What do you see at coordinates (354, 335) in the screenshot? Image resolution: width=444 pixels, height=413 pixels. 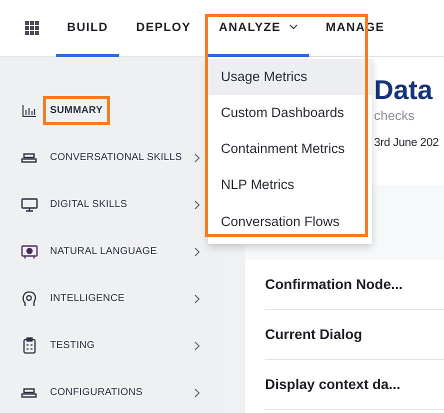 I see `row-label: Current Dialog` at bounding box center [354, 335].